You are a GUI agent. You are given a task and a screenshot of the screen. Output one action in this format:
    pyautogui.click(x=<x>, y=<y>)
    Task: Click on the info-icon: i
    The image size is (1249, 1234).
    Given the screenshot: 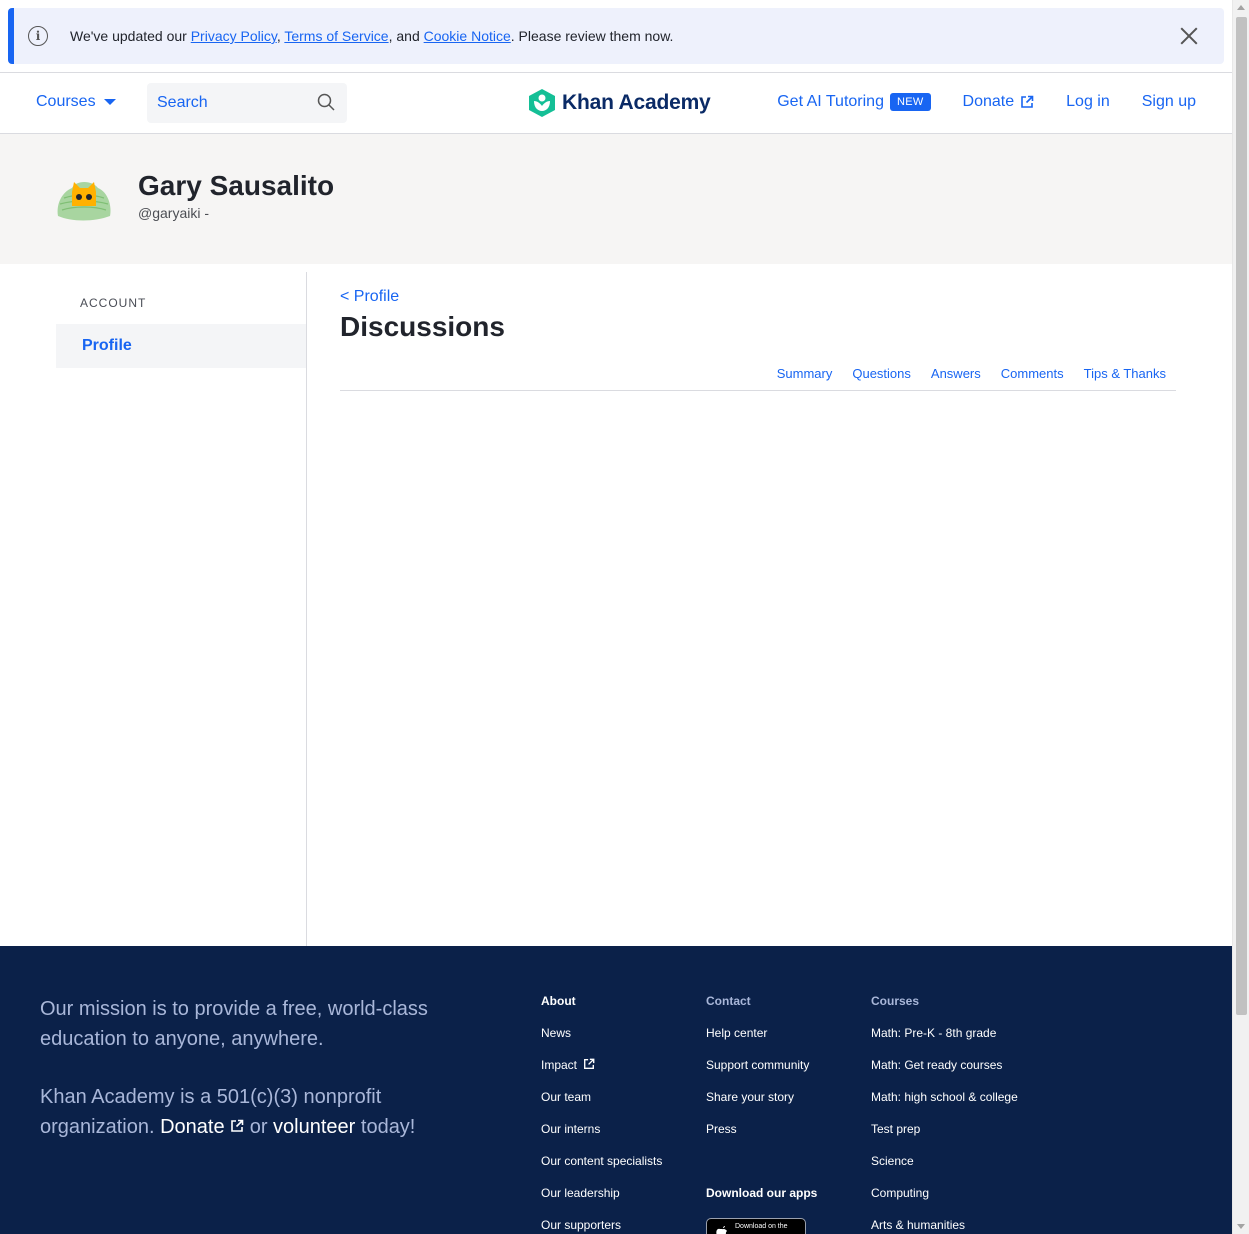 What is the action you would take?
    pyautogui.click(x=38, y=36)
    